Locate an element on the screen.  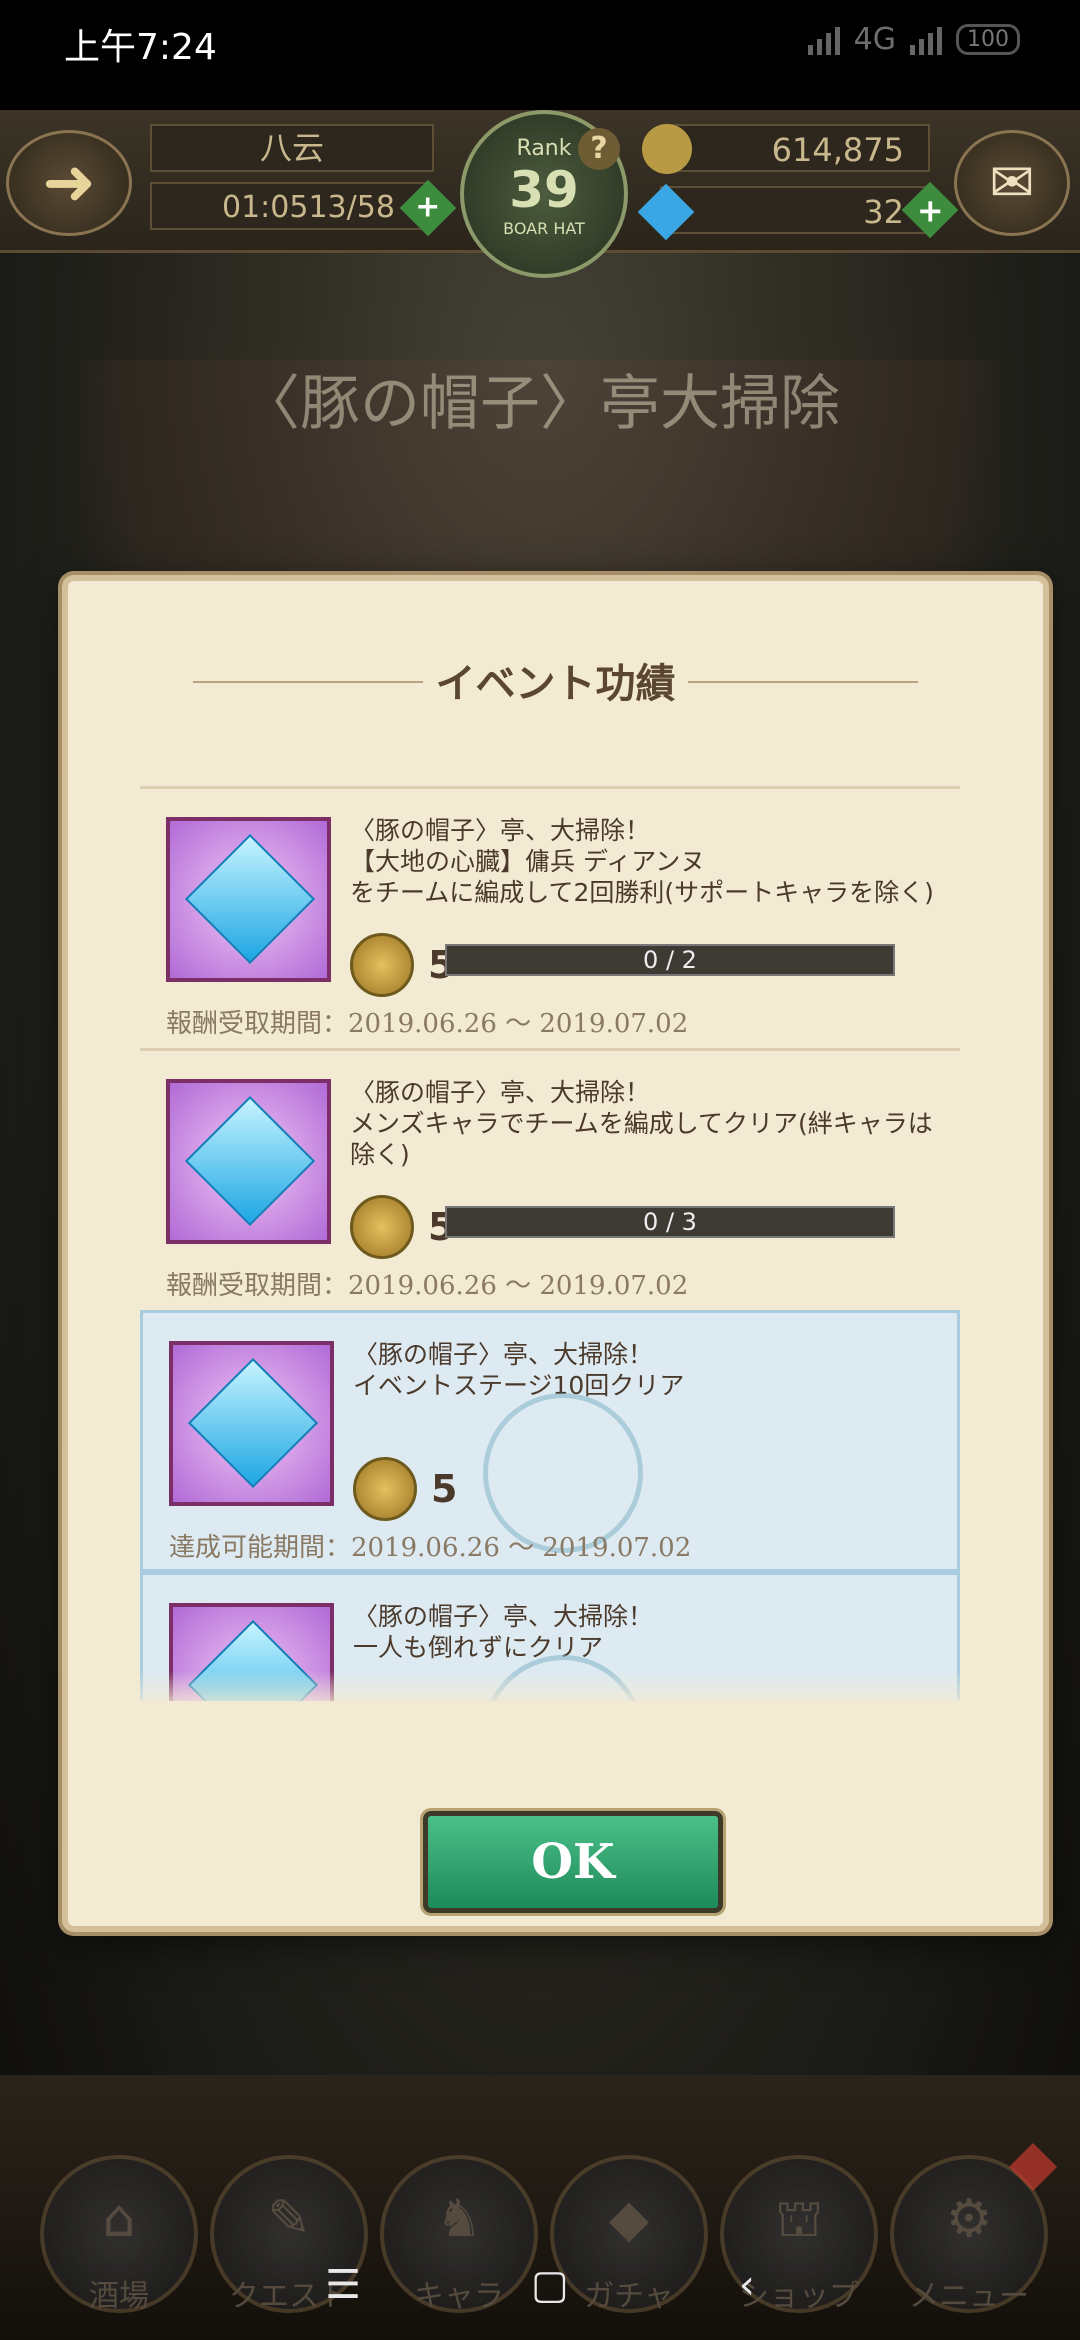
stamina-timer: 01:05 is located at coordinates (265, 207).